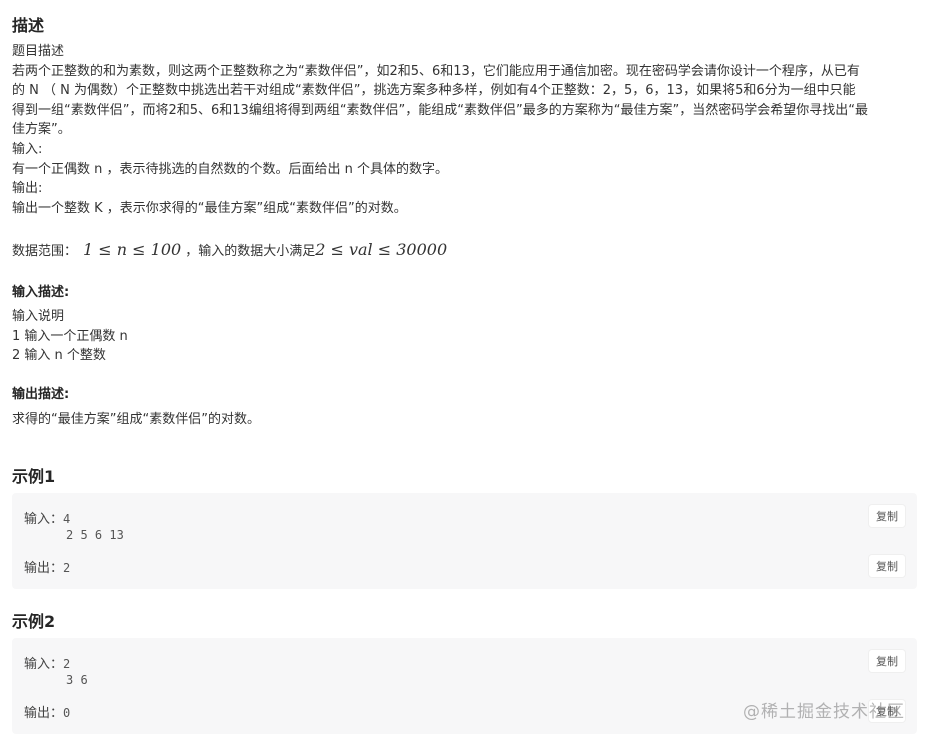 The image size is (927, 740). I want to click on description-line: 佳方案”。, so click(41, 130).